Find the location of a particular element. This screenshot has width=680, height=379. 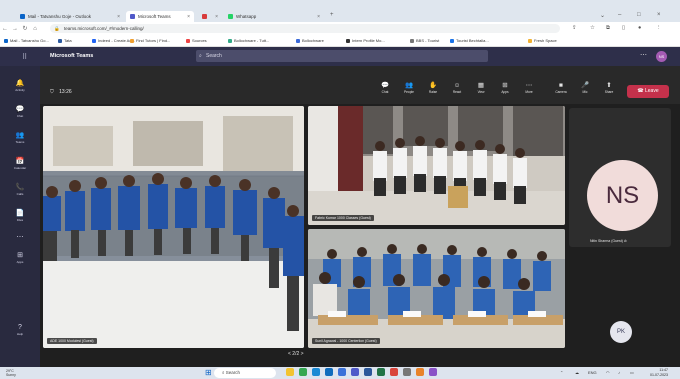

browser-tab-outlook: Mail - Tatvanshu Goje - Outlook × is located at coordinates (70, 16).